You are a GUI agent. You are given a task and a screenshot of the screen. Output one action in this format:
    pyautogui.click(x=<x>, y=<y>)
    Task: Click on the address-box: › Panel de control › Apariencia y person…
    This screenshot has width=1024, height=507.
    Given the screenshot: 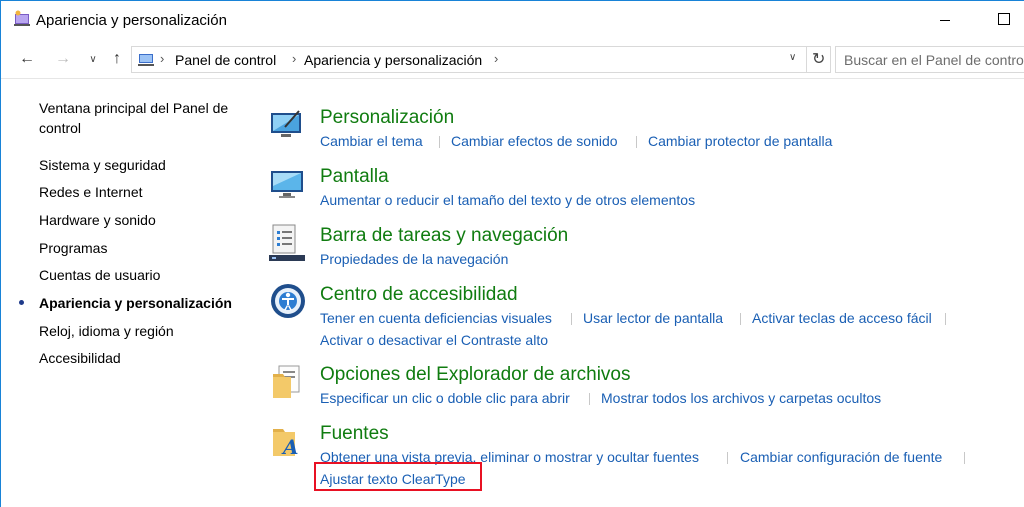 What is the action you would take?
    pyautogui.click(x=481, y=59)
    